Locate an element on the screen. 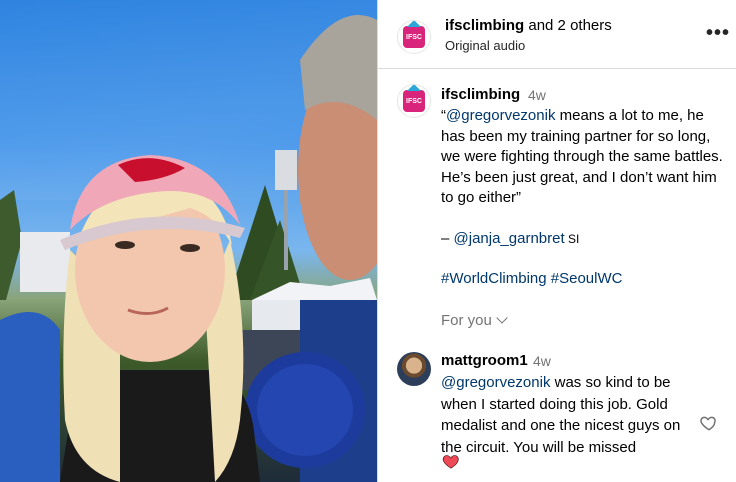  caption-avatar: IFSC is located at coordinates (414, 101).